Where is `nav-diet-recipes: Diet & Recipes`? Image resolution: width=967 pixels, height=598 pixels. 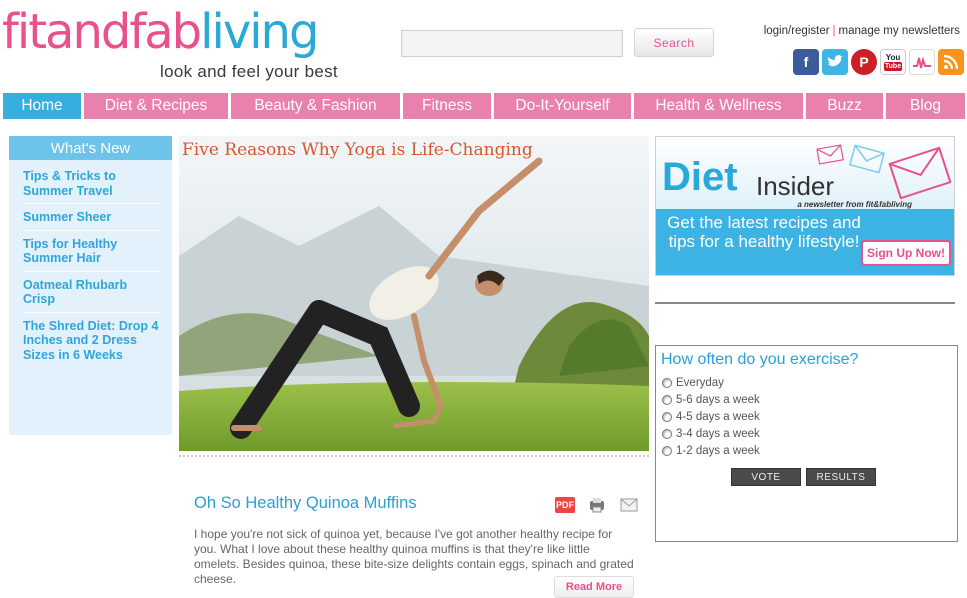
nav-diet-recipes: Diet & Recipes is located at coordinates (156, 106).